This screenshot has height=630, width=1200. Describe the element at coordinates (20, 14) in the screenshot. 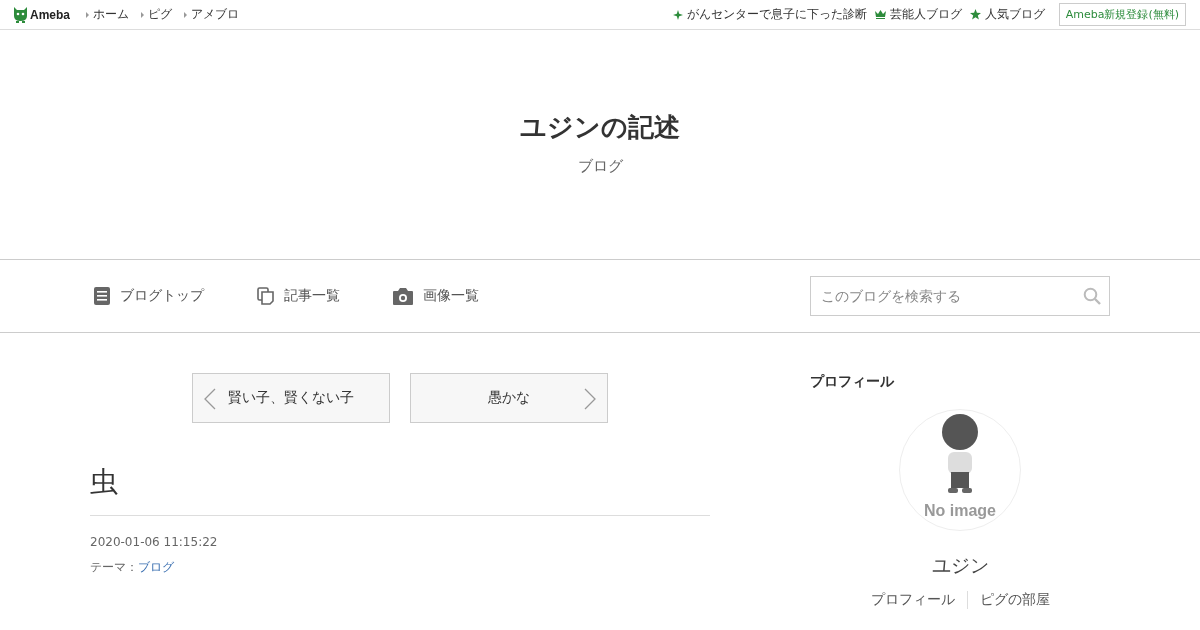

I see `logo-icon` at that location.